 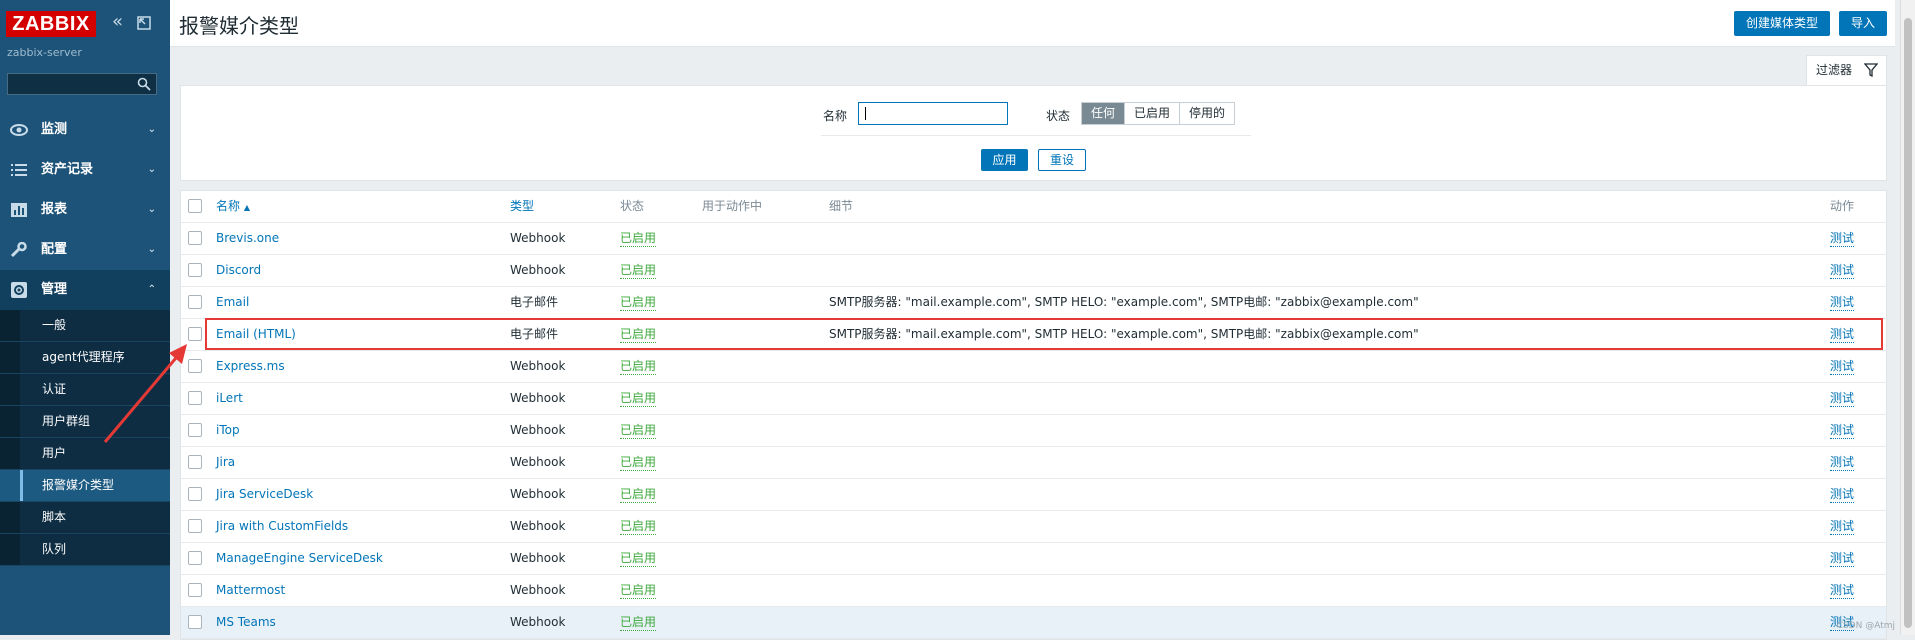 What do you see at coordinates (522, 206) in the screenshot?
I see `column-type-header: 类型` at bounding box center [522, 206].